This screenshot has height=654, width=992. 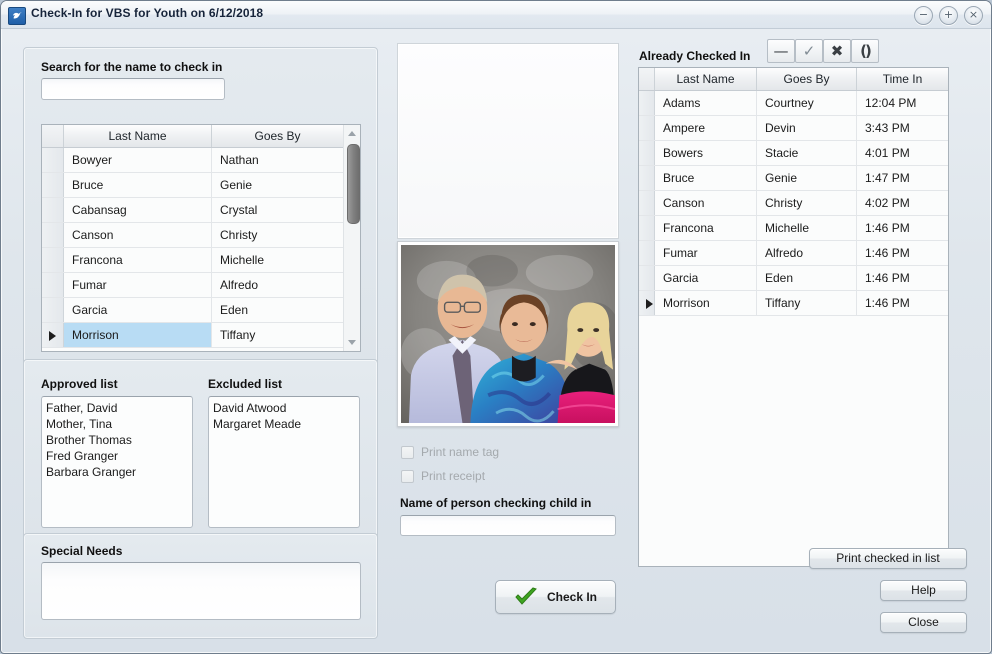 I want to click on table-row: Canson Christy, so click(x=201, y=235).